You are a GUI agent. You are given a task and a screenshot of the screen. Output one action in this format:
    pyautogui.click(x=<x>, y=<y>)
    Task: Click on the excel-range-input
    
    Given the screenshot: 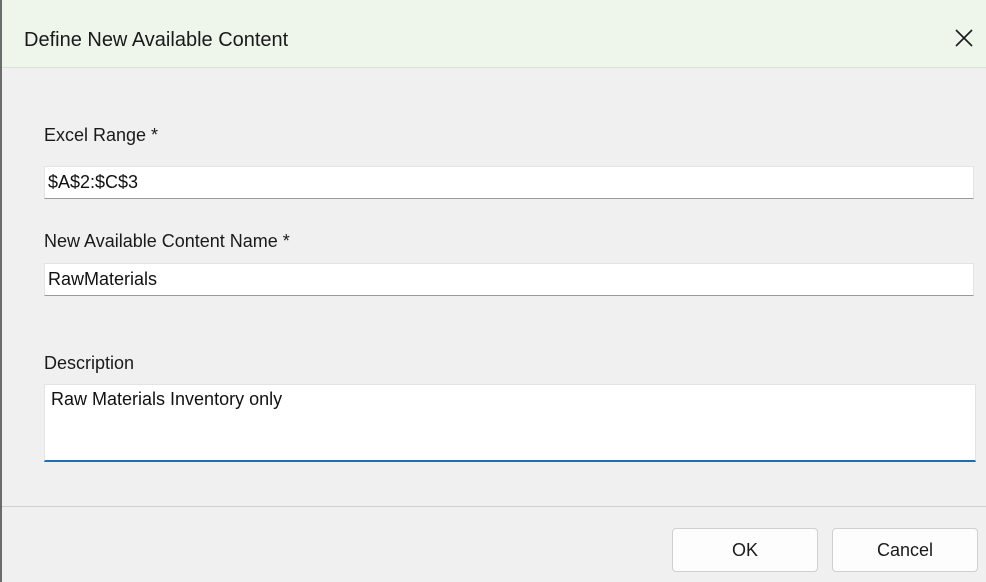 What is the action you would take?
    pyautogui.click(x=509, y=182)
    